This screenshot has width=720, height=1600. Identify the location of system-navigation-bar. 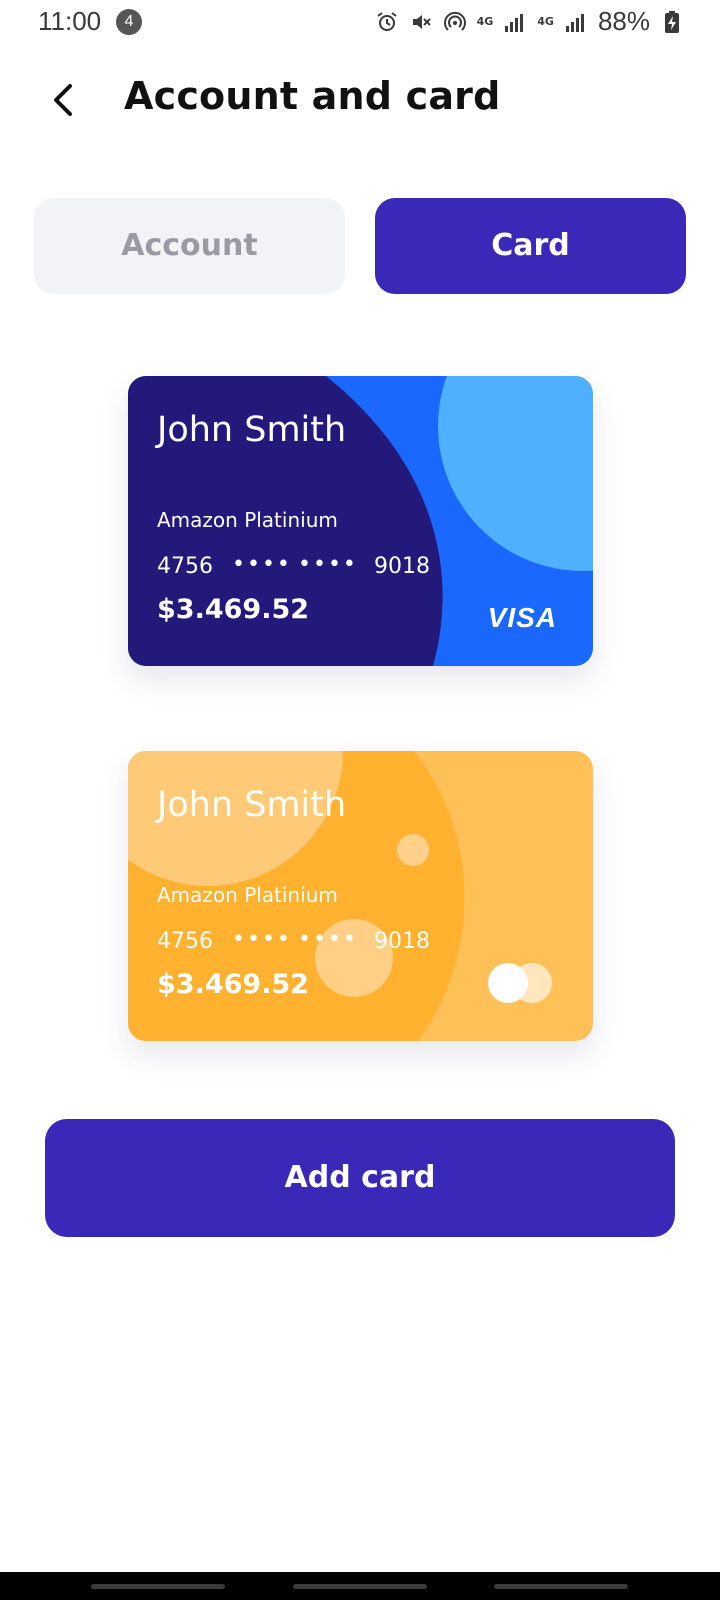
(360, 1586).